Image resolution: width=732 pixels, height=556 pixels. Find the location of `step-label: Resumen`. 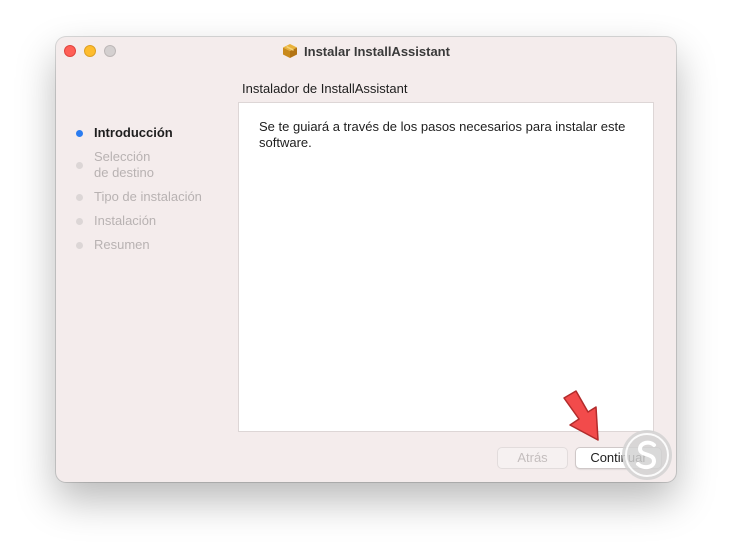

step-label: Resumen is located at coordinates (122, 244).